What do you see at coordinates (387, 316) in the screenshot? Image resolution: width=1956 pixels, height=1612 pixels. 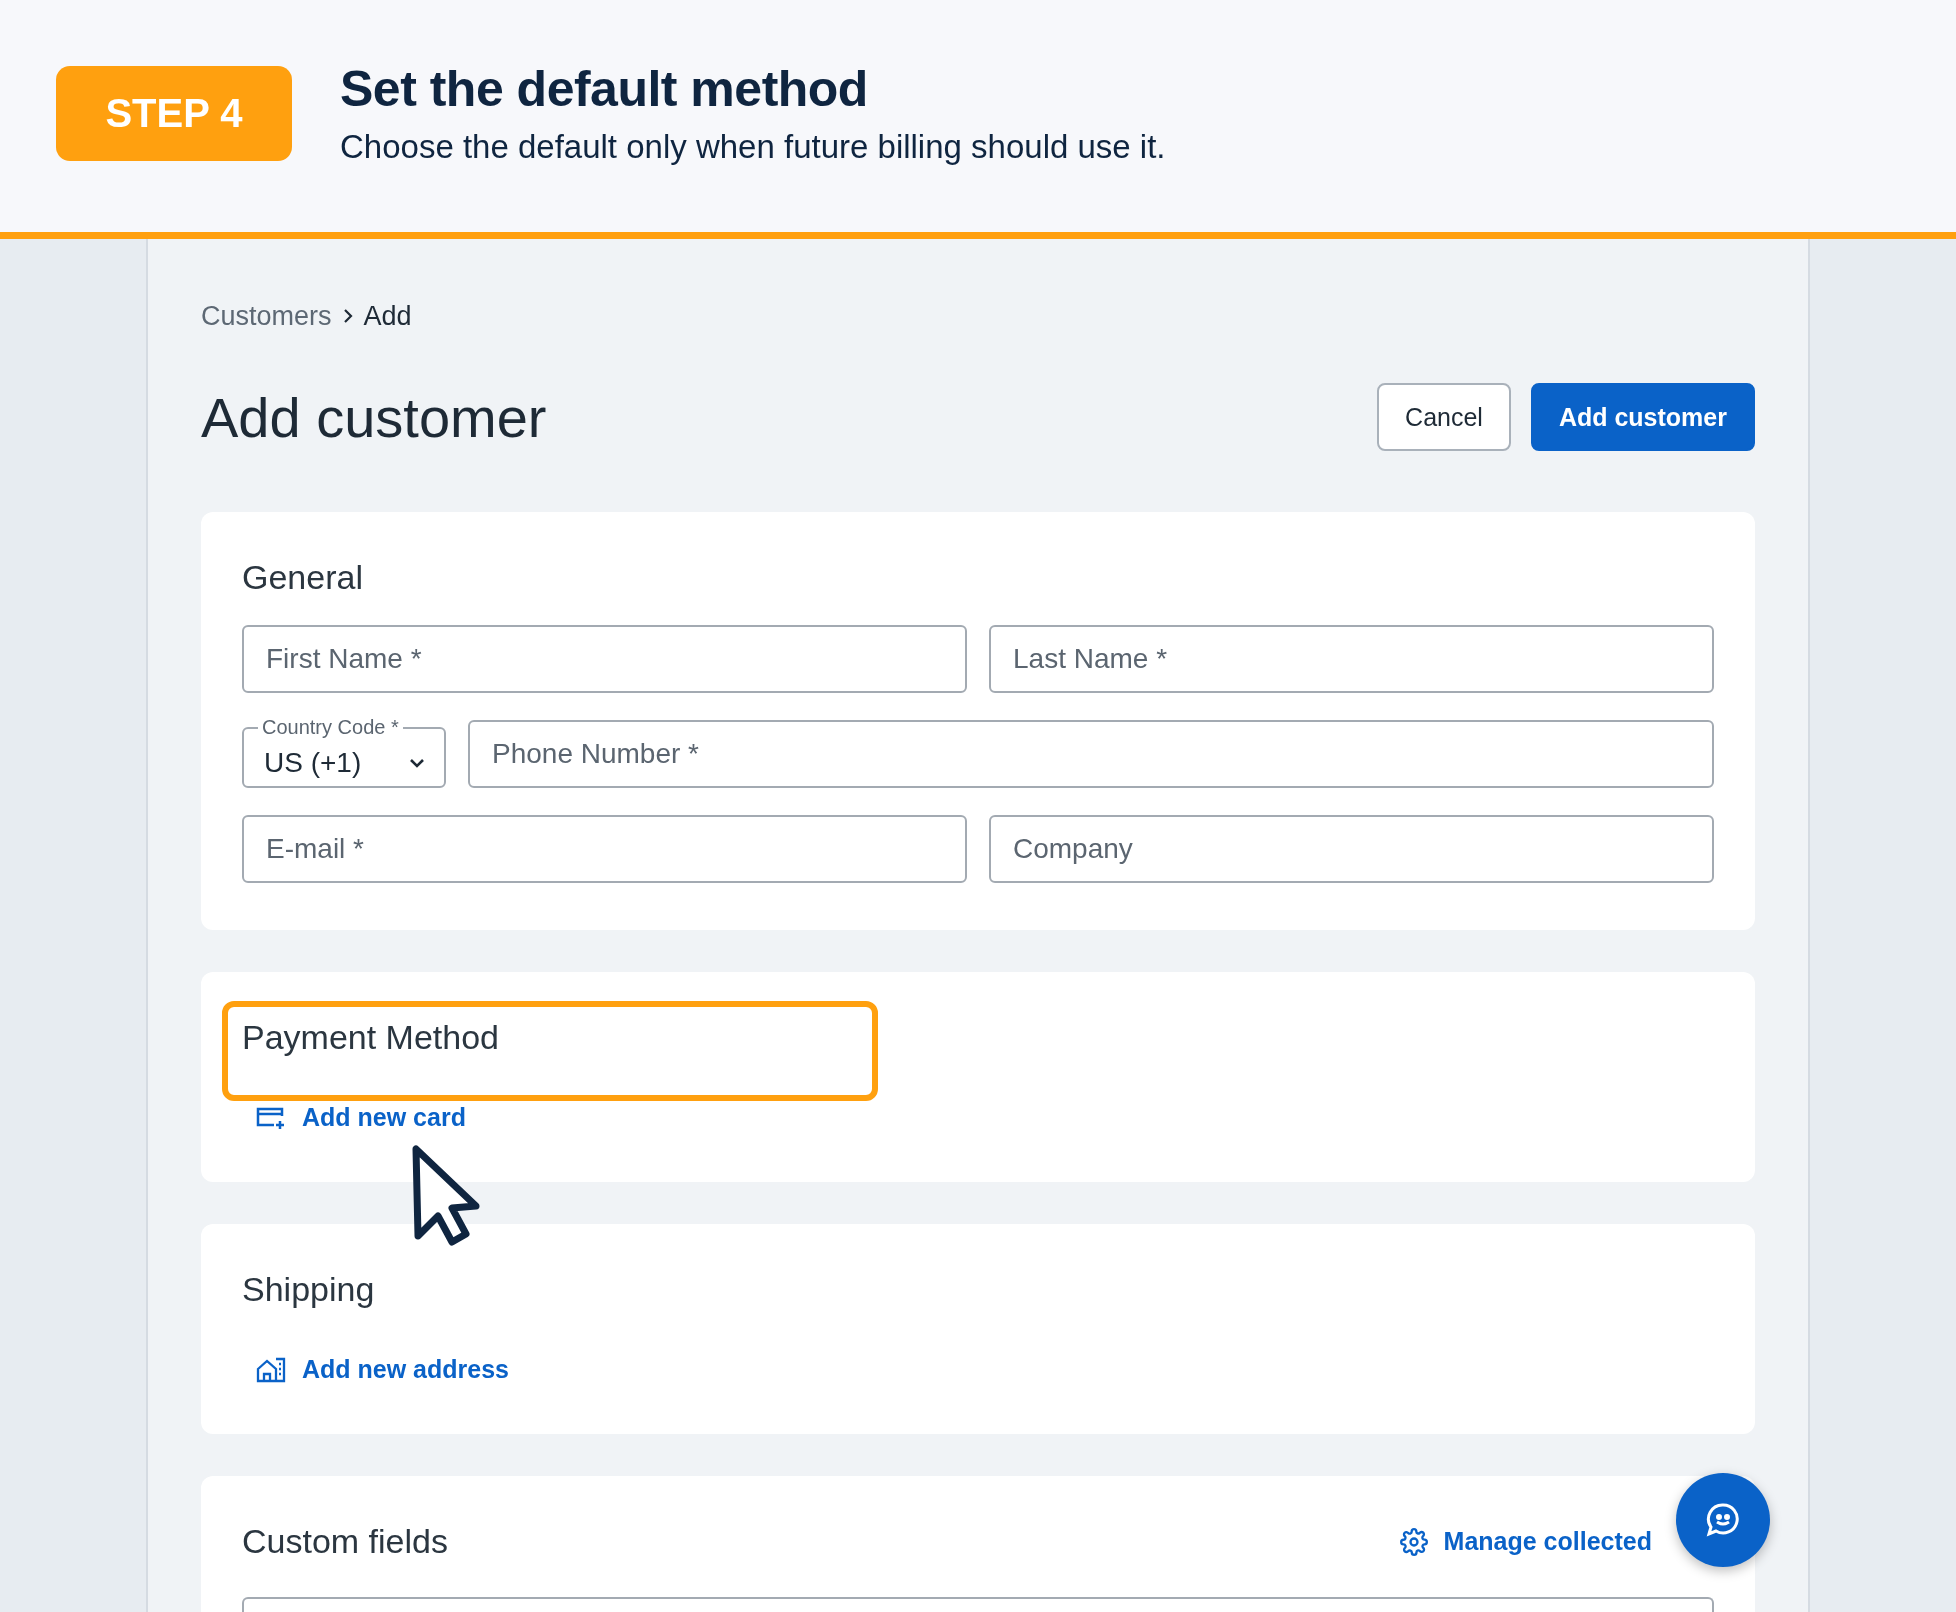 I see `breadcrumb-current: Add` at bounding box center [387, 316].